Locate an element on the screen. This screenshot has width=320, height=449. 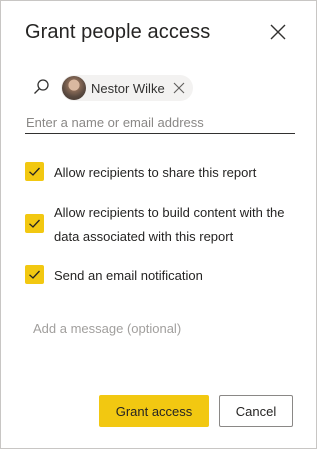
option-label: Send an email notification is located at coordinates (128, 275).